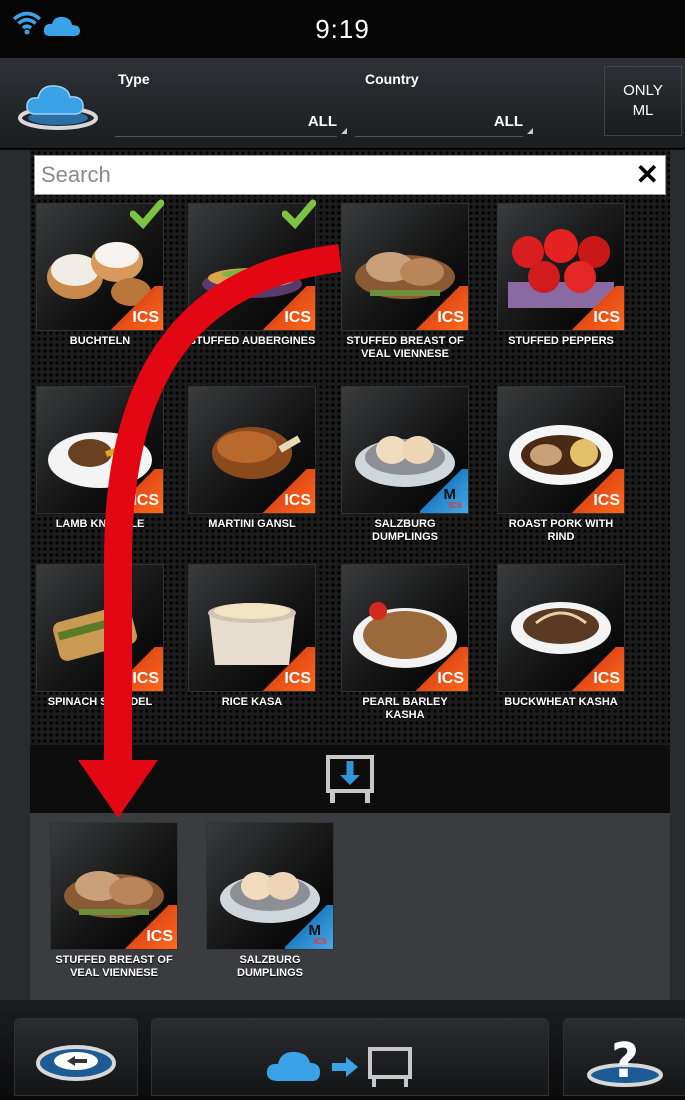 Image resolution: width=685 pixels, height=1100 pixels. I want to click on type-select: ALL, so click(231, 122).